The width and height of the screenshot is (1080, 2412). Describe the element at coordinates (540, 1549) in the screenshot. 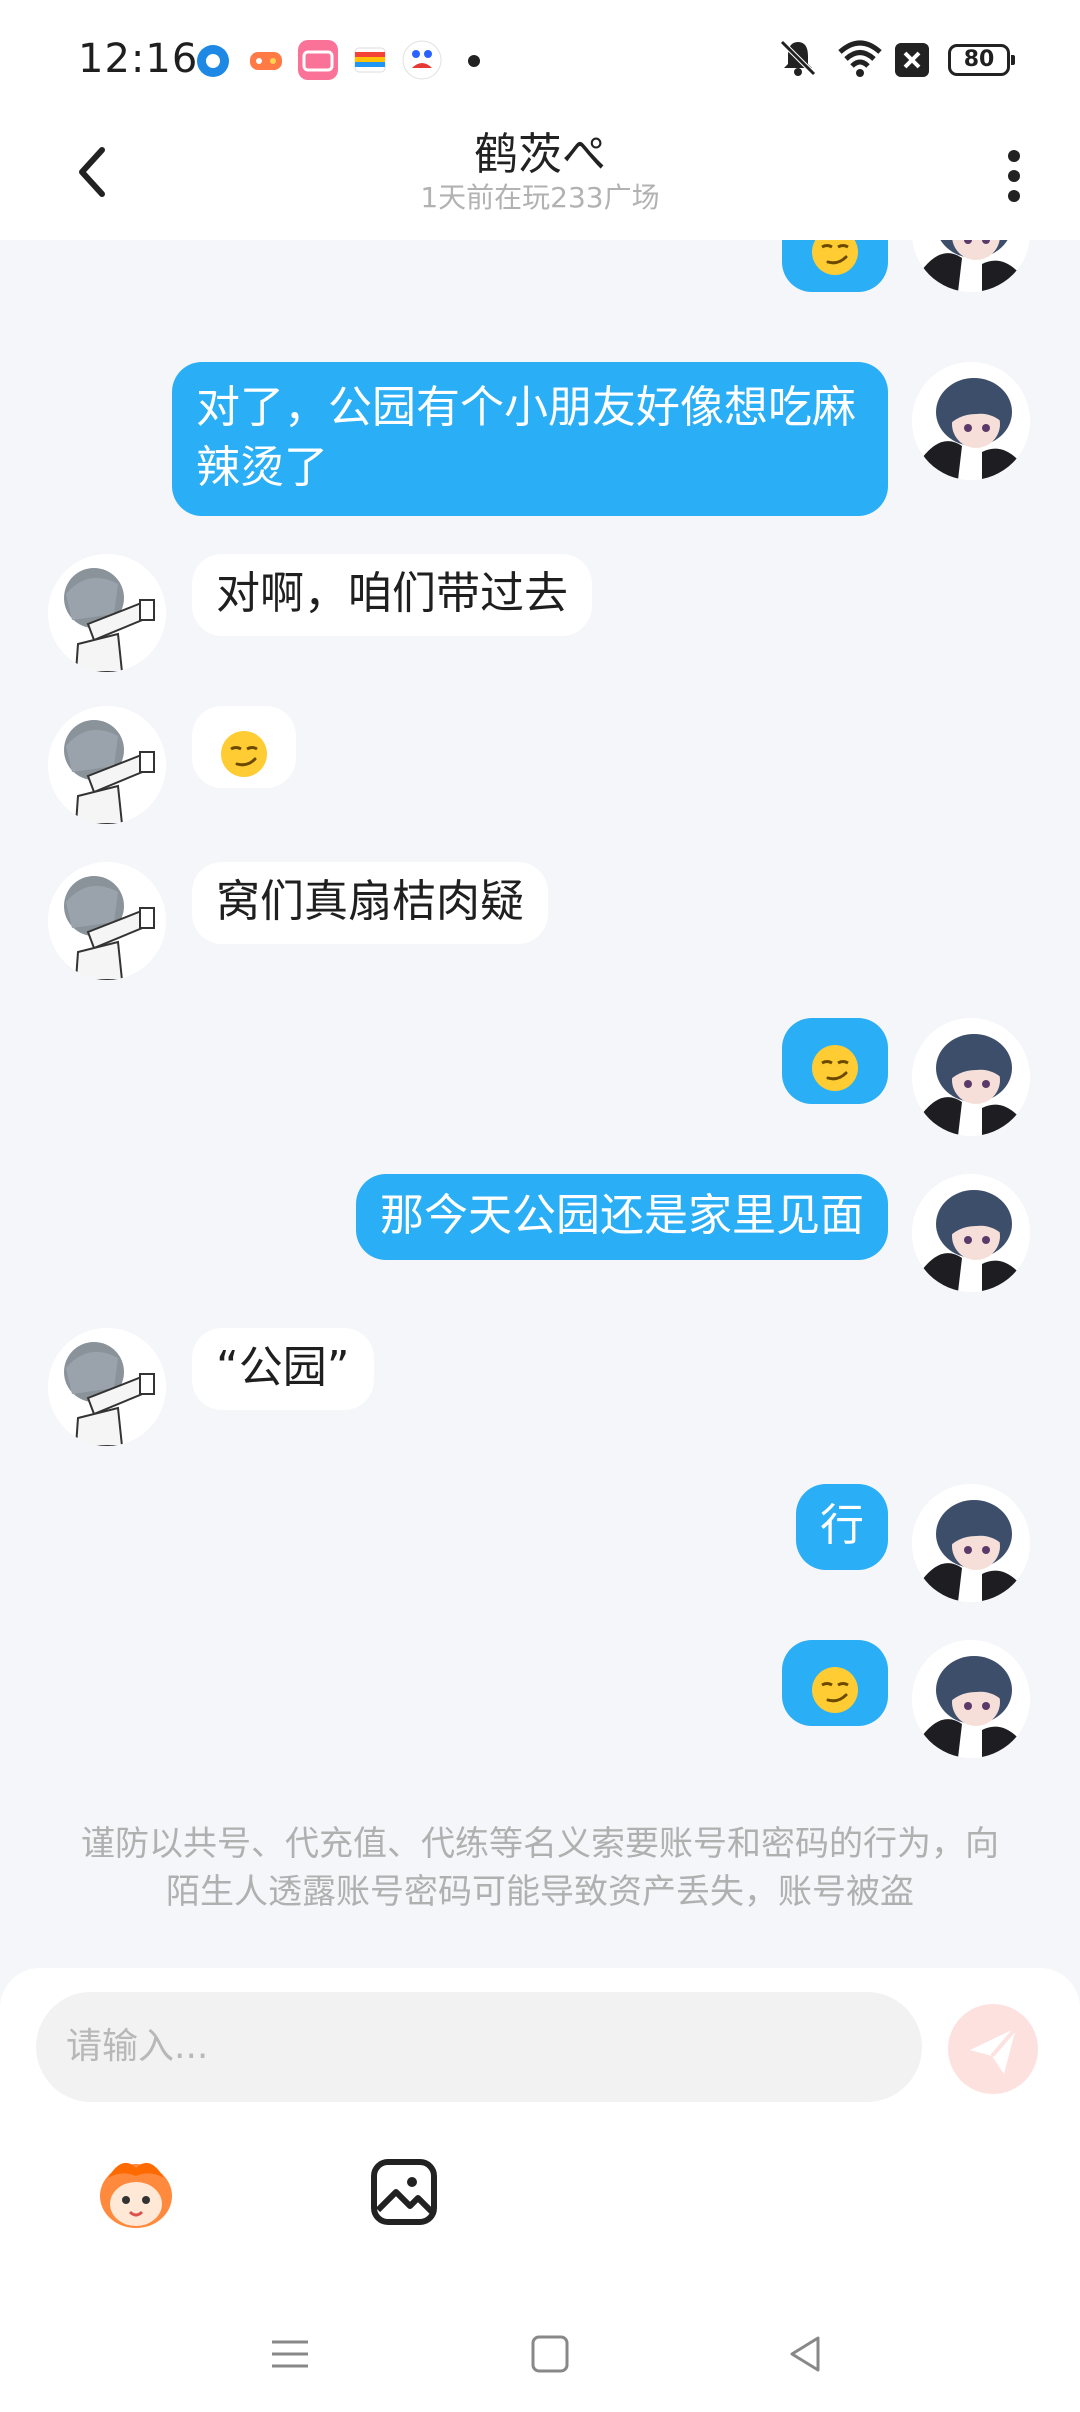

I see `message-row: 行` at that location.